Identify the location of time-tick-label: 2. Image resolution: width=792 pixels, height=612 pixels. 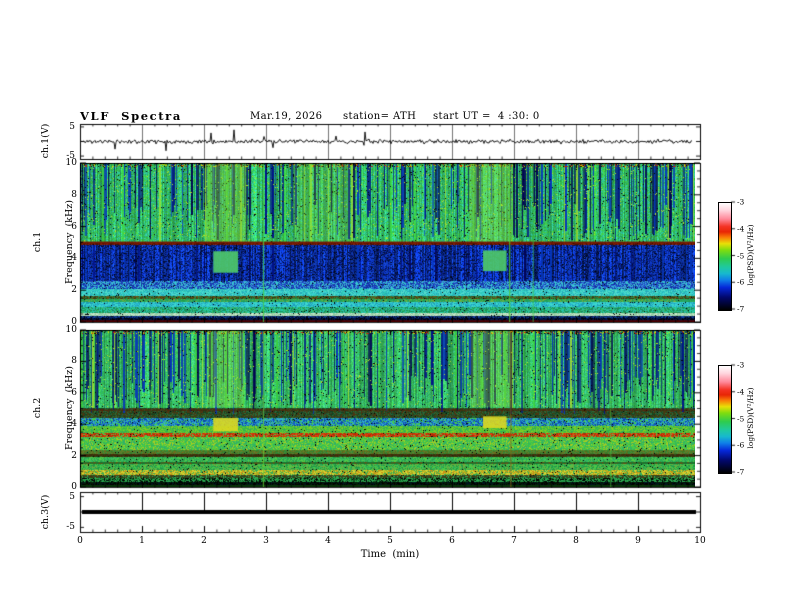
(204, 541).